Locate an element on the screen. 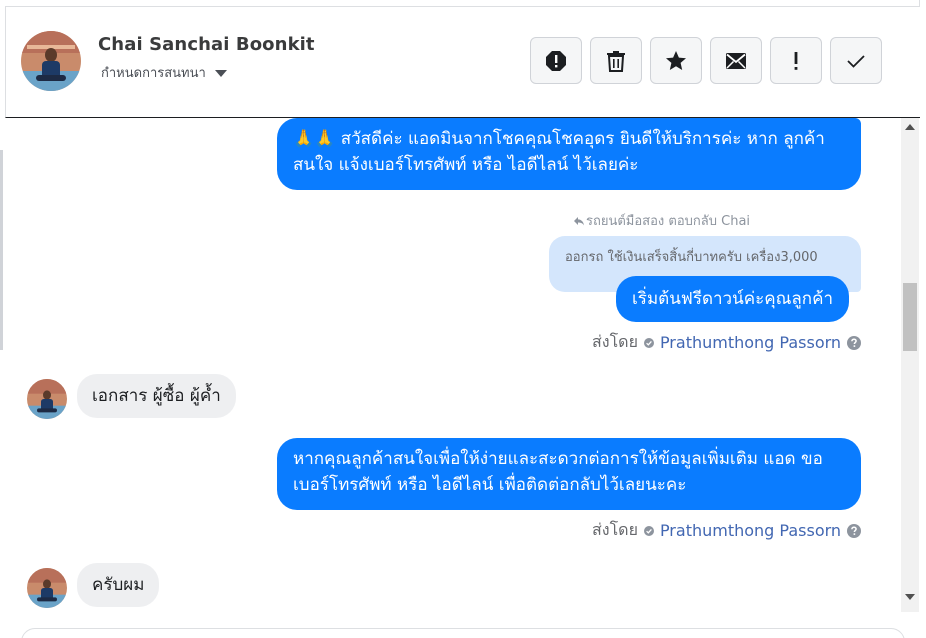  contact-name: Chai Sanchai Boonkit is located at coordinates (206, 44).